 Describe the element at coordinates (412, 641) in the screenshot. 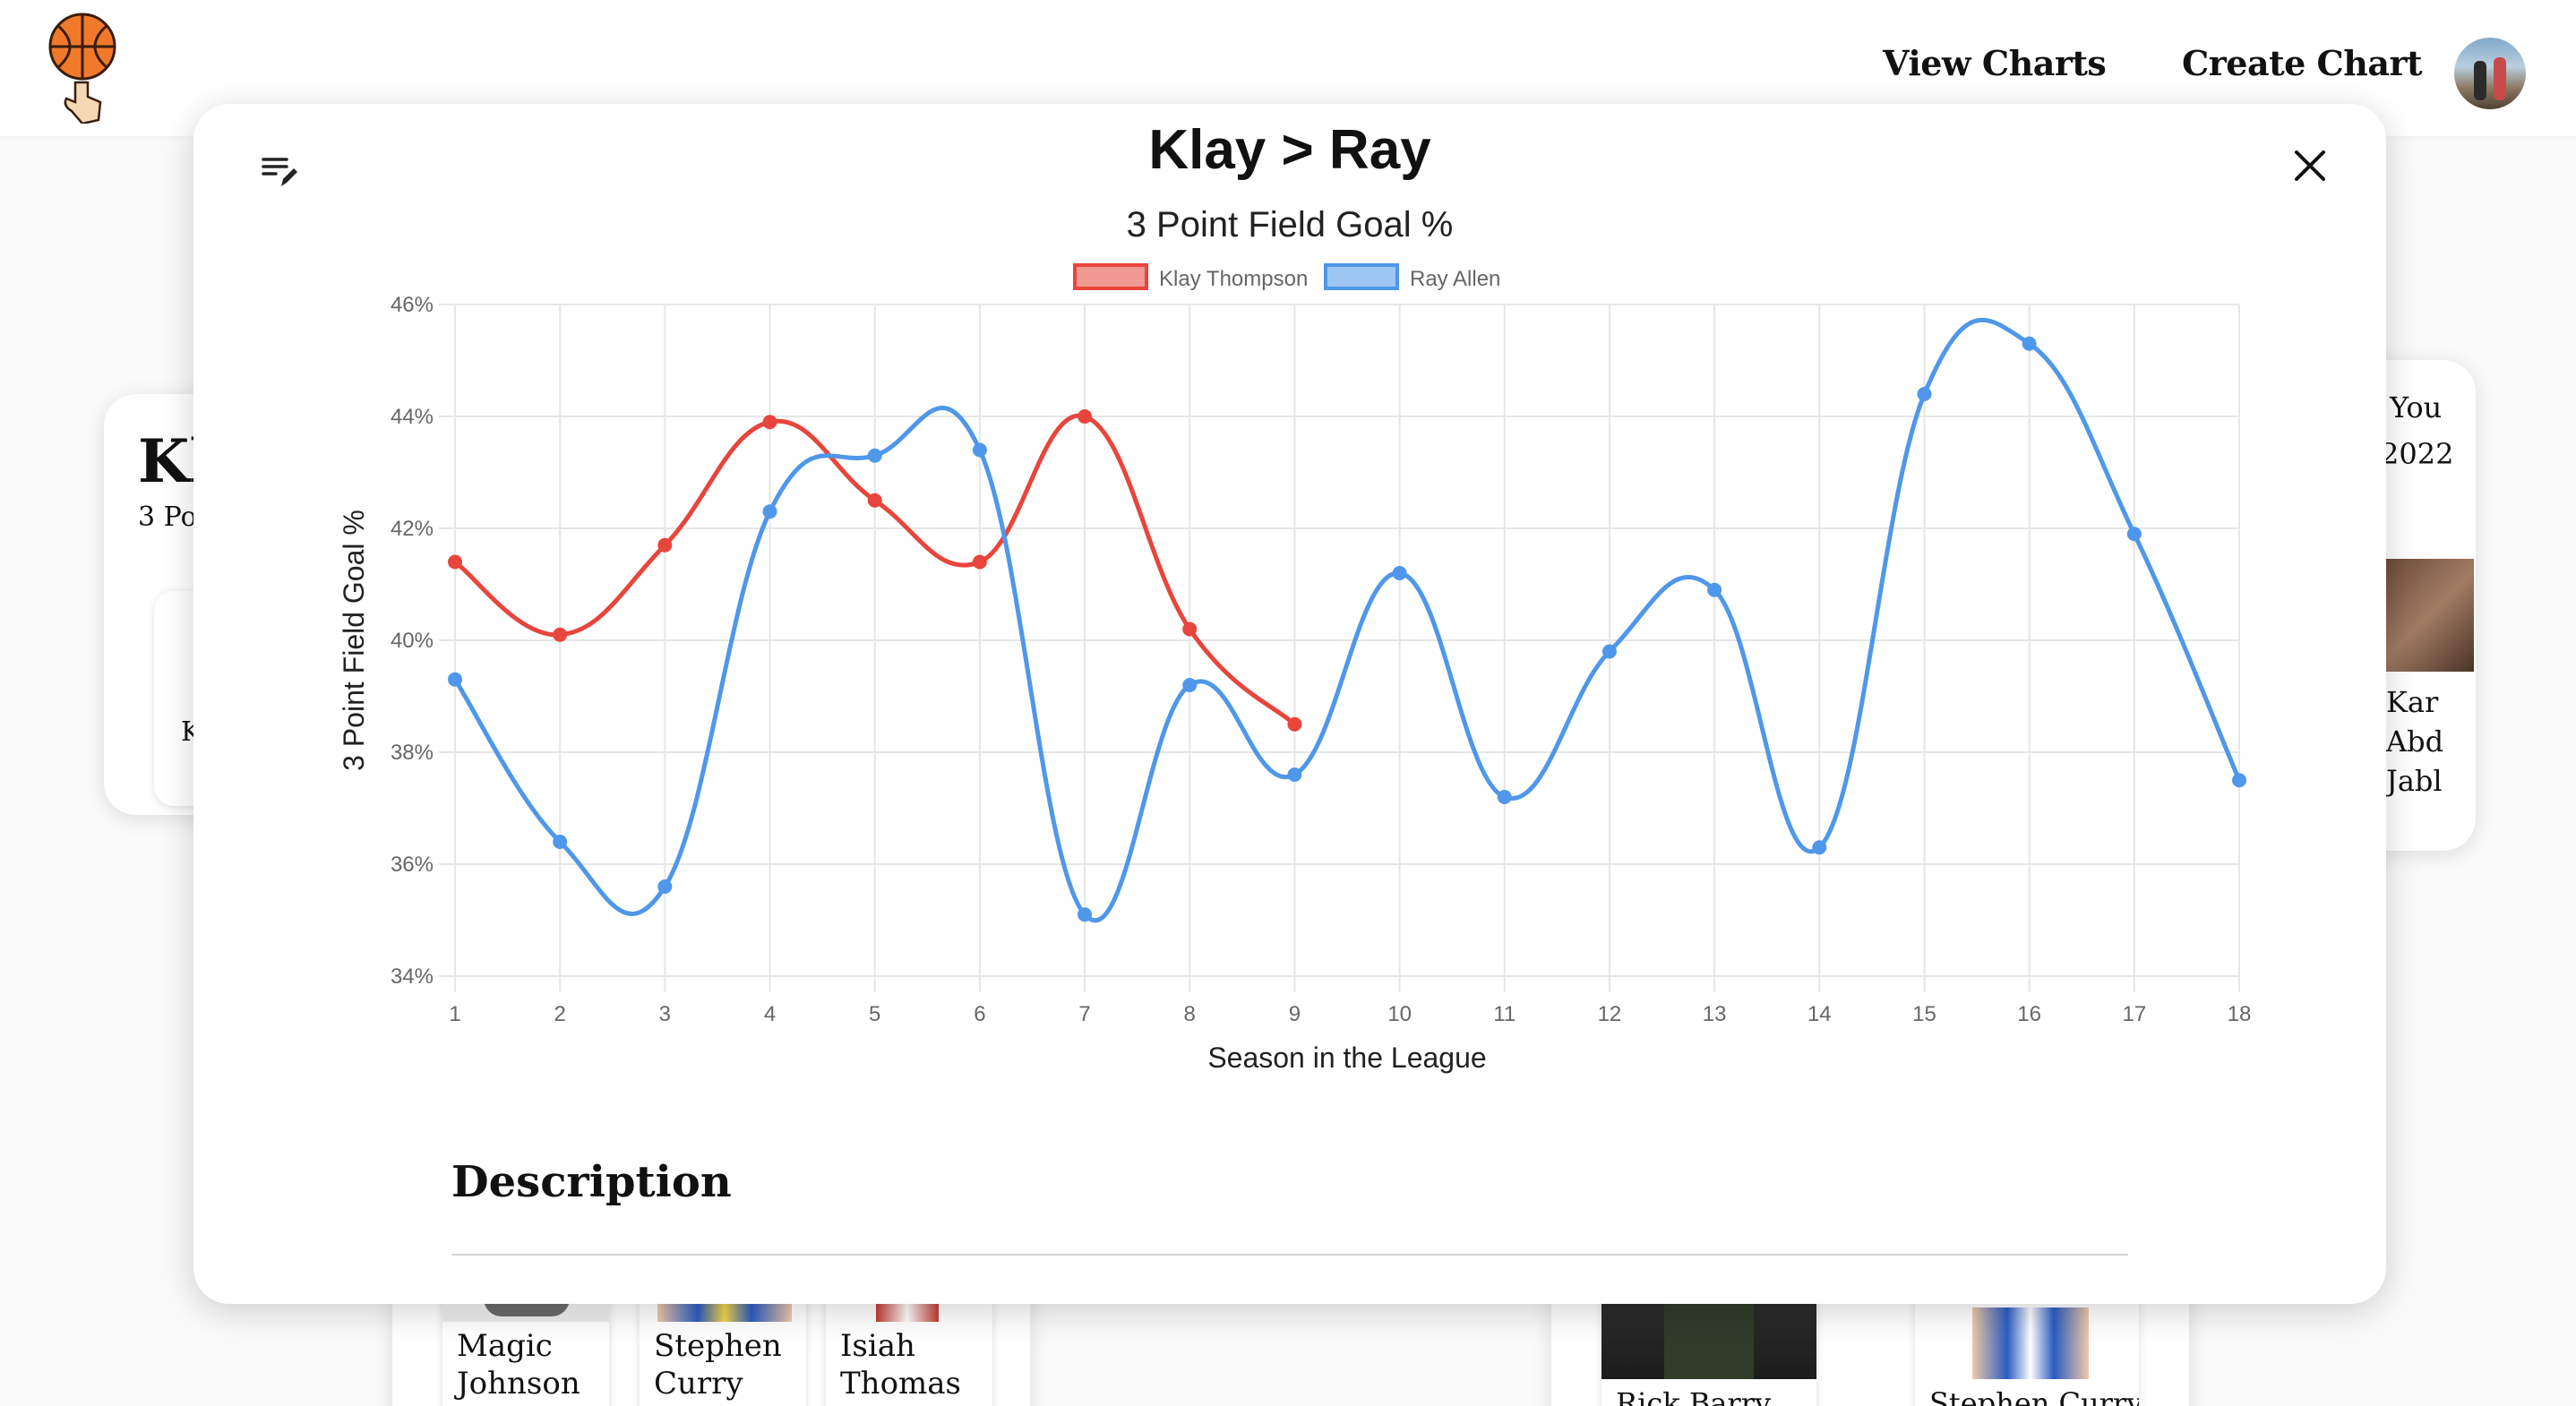

I see `y-tick-label: 40%` at that location.